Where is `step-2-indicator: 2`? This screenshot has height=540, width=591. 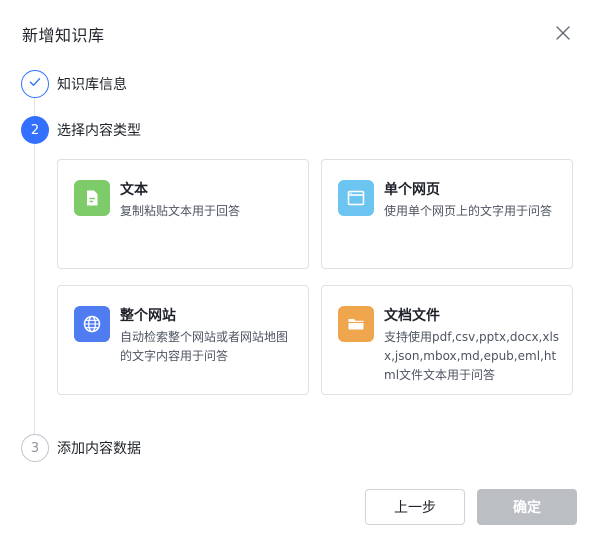 step-2-indicator: 2 is located at coordinates (35, 130).